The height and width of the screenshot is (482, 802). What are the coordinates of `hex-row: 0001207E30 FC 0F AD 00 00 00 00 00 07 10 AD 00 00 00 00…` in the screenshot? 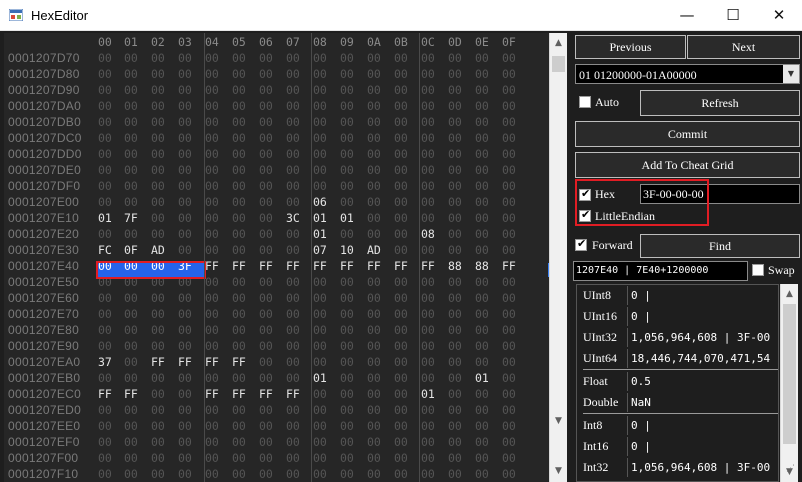 It's located at (276, 250).